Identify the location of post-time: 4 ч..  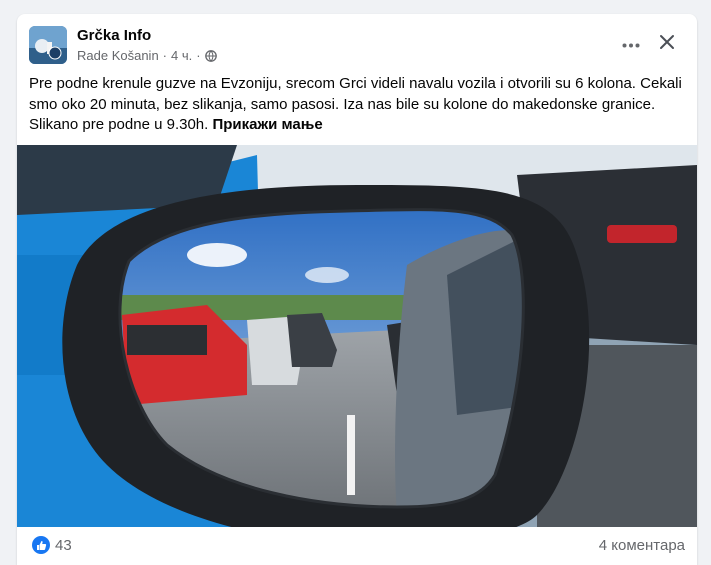
(181, 55).